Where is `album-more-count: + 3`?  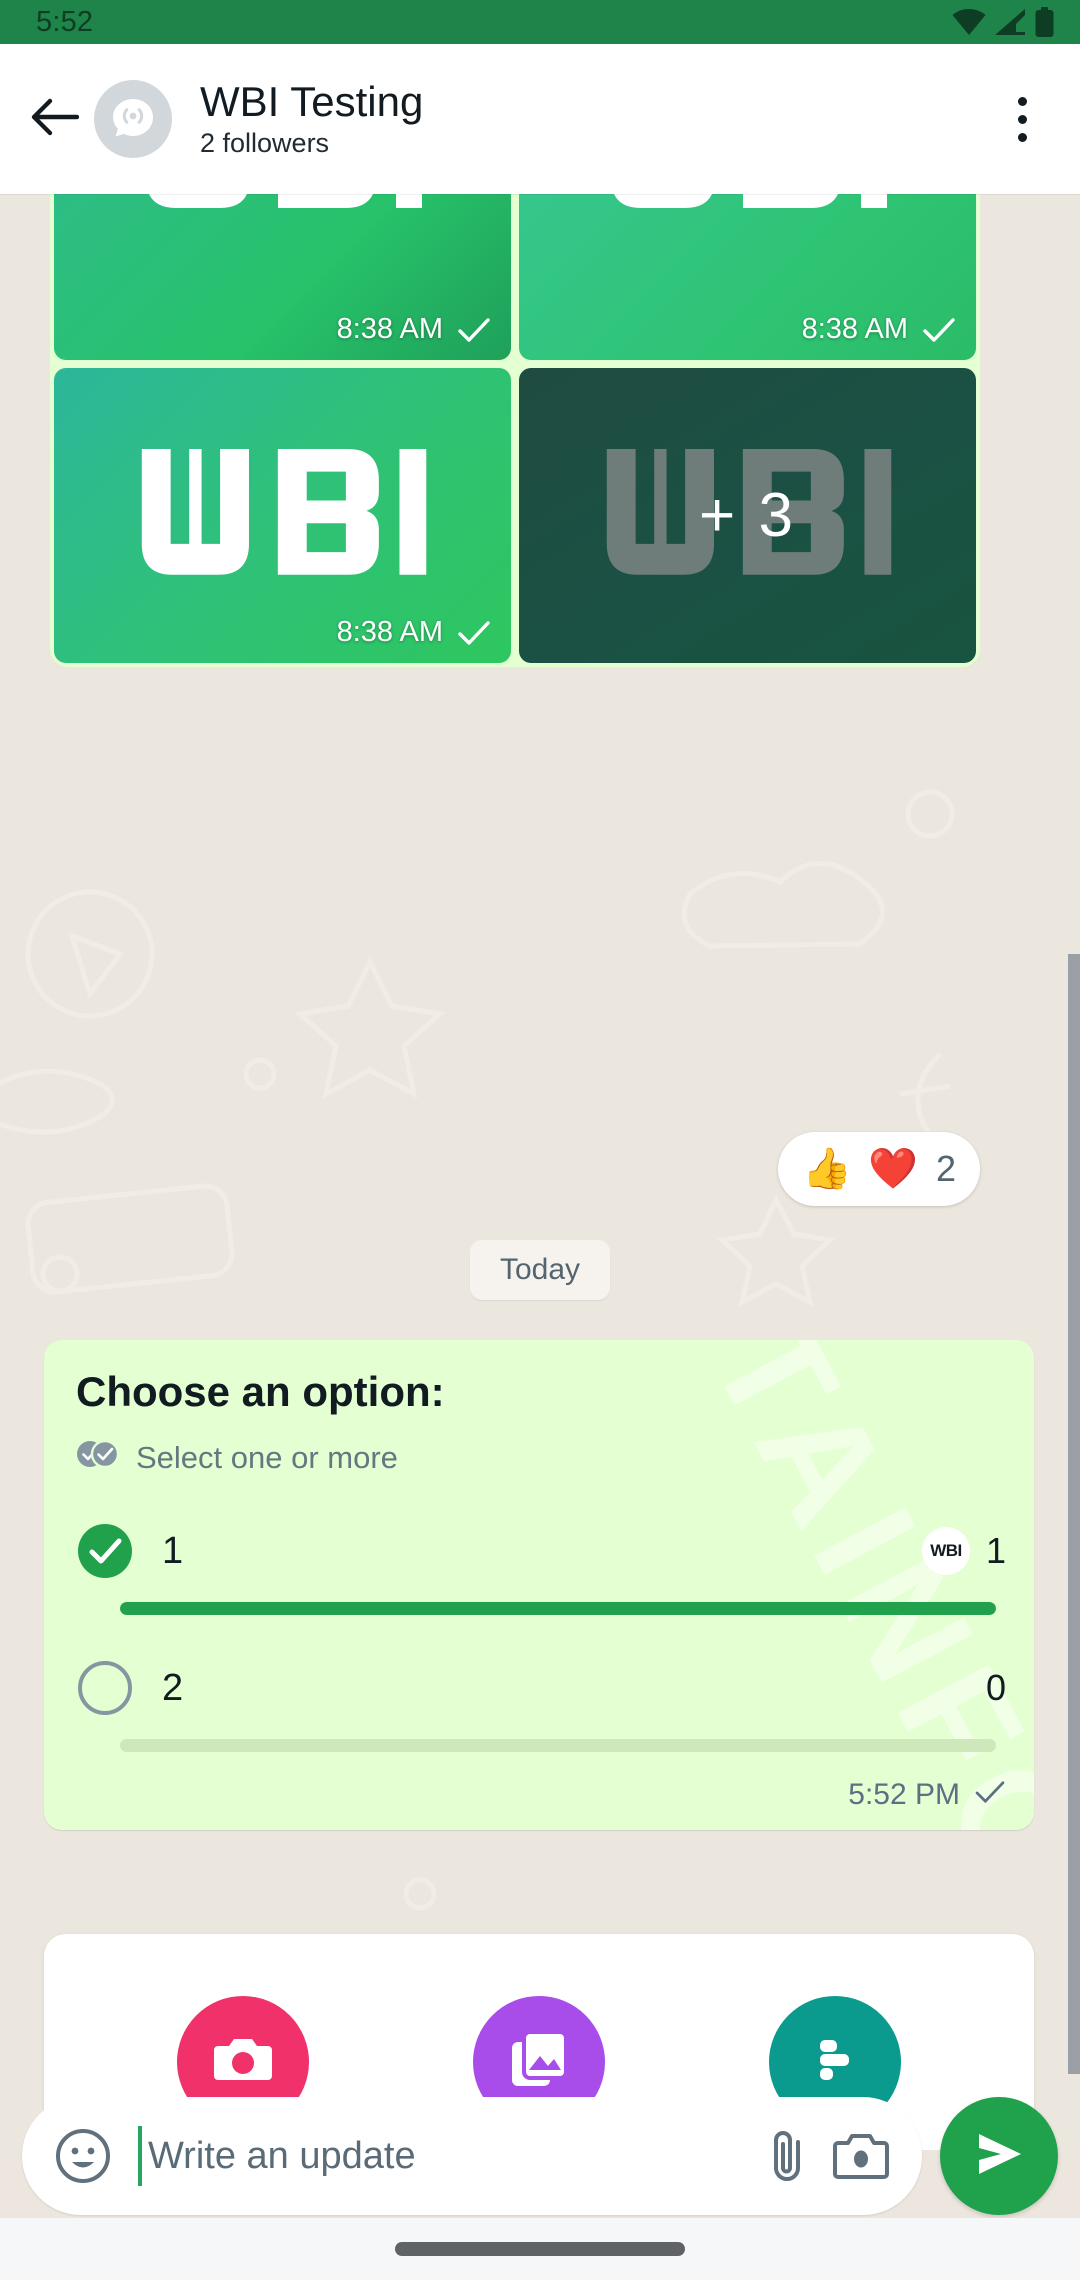 album-more-count: + 3 is located at coordinates (747, 515).